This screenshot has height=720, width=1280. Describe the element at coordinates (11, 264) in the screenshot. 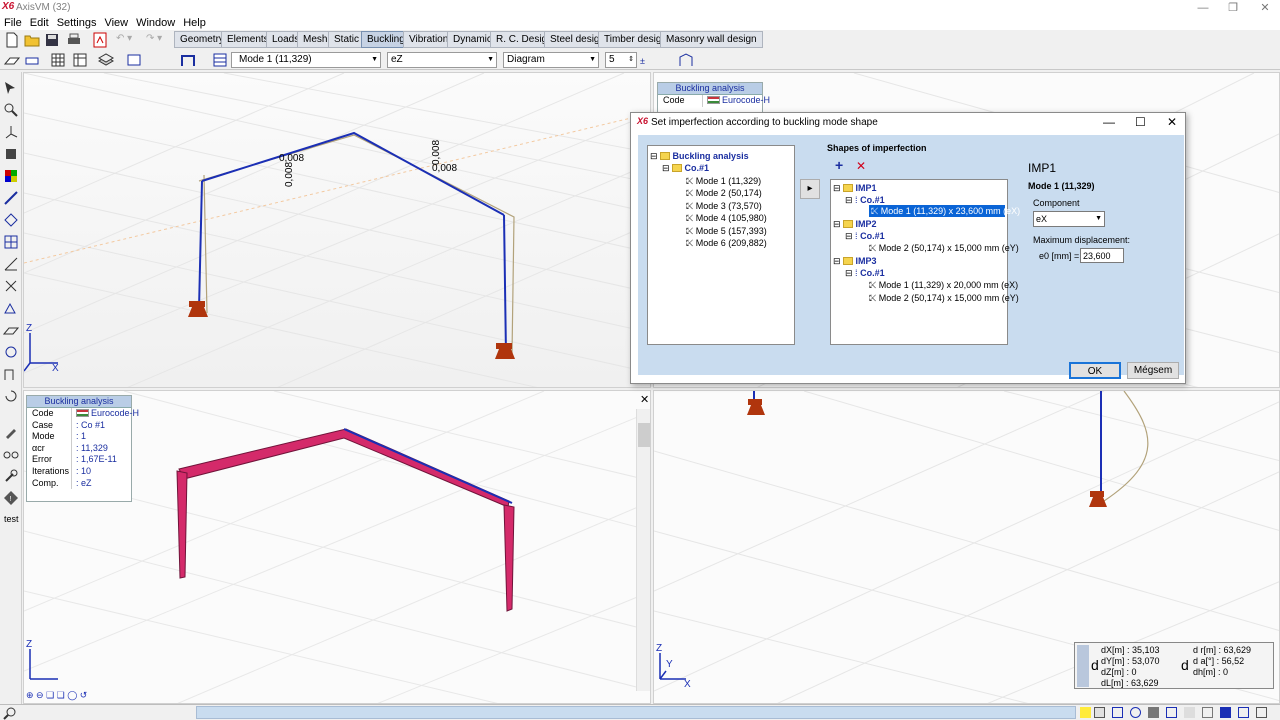

I see `measure-icon` at that location.